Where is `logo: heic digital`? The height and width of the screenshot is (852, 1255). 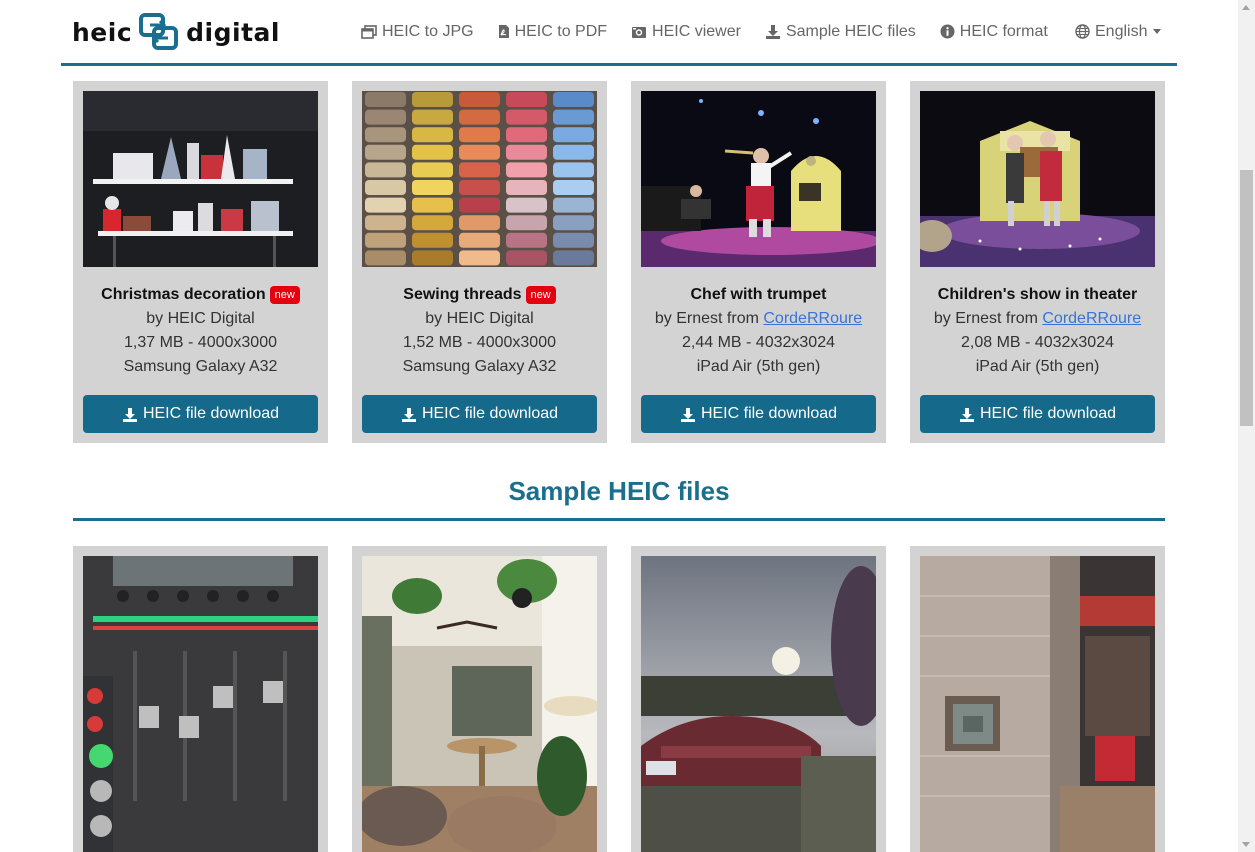 logo: heic digital is located at coordinates (176, 32).